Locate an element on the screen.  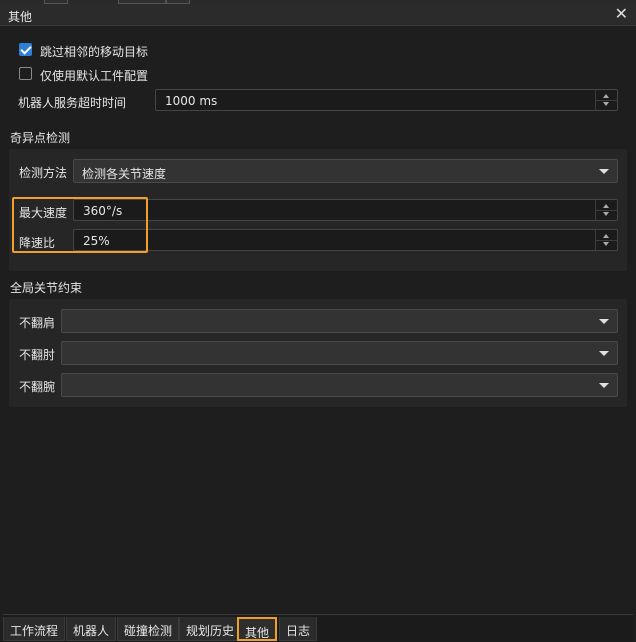
shoulder-dropdown is located at coordinates (339, 321).